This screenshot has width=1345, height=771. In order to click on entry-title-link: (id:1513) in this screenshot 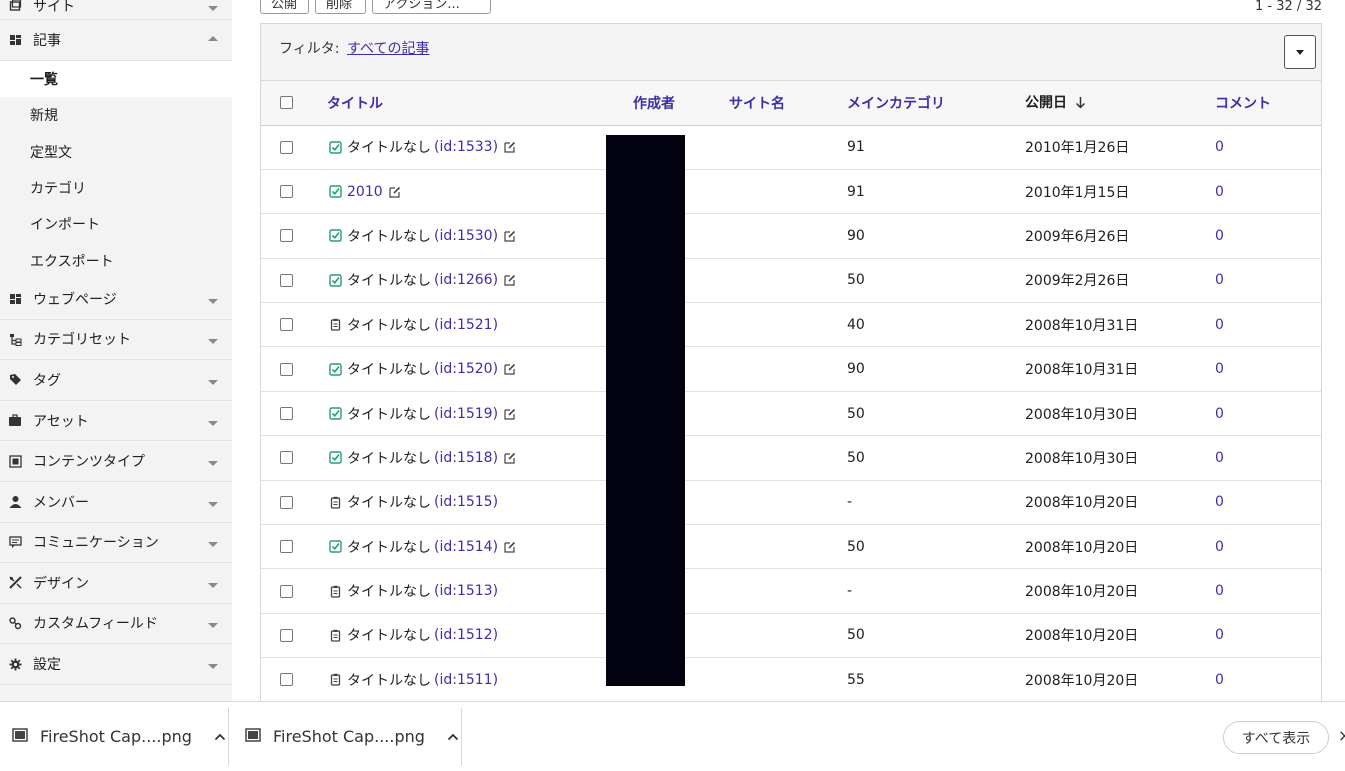, I will do `click(466, 591)`.